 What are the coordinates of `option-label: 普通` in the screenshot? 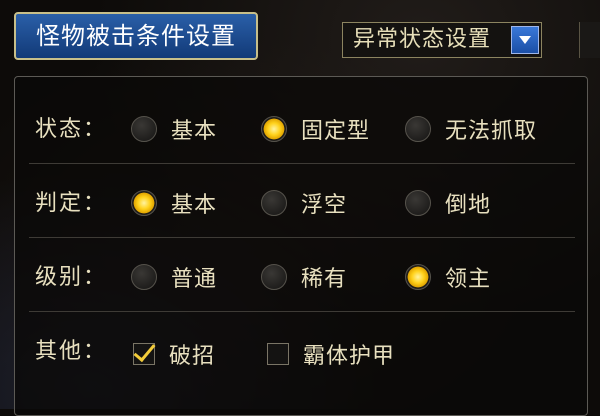 It's located at (194, 279).